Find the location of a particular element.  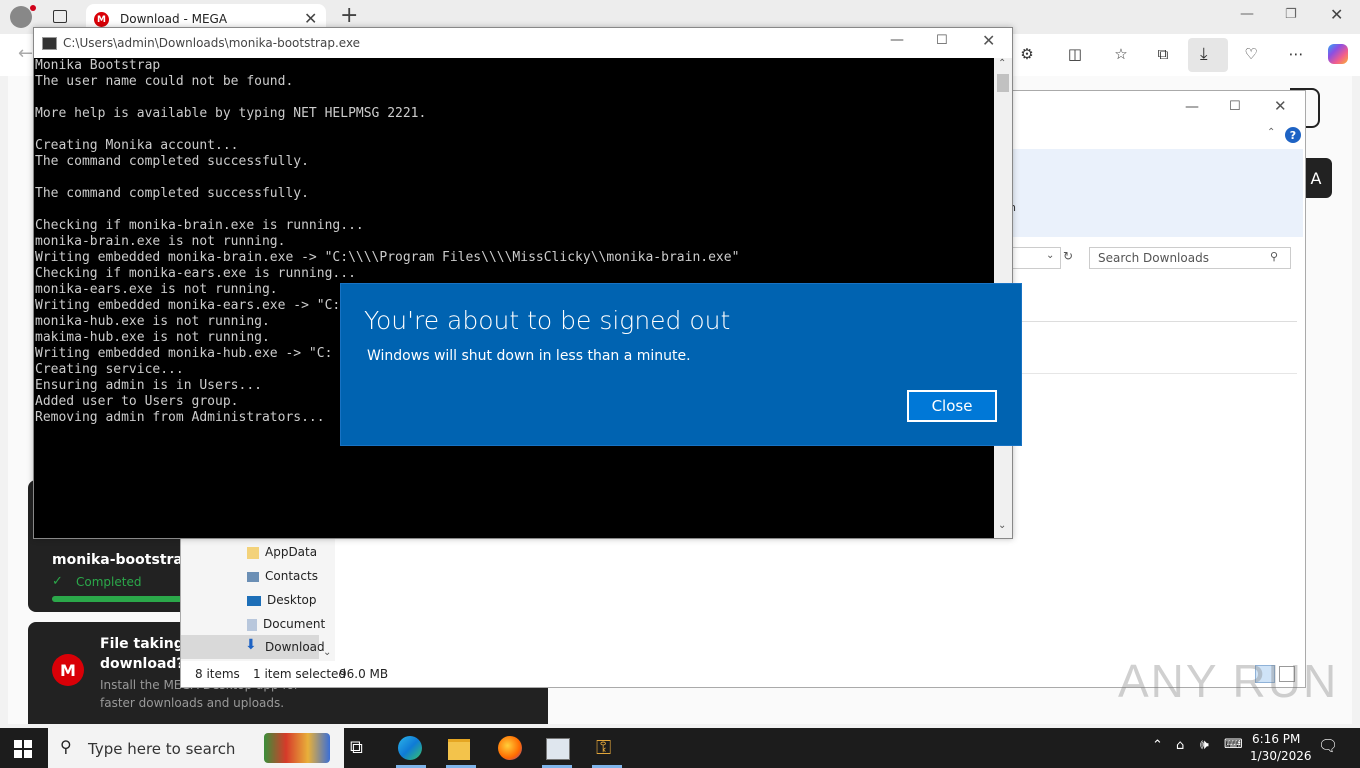

help-icon: ? is located at coordinates (1293, 135).